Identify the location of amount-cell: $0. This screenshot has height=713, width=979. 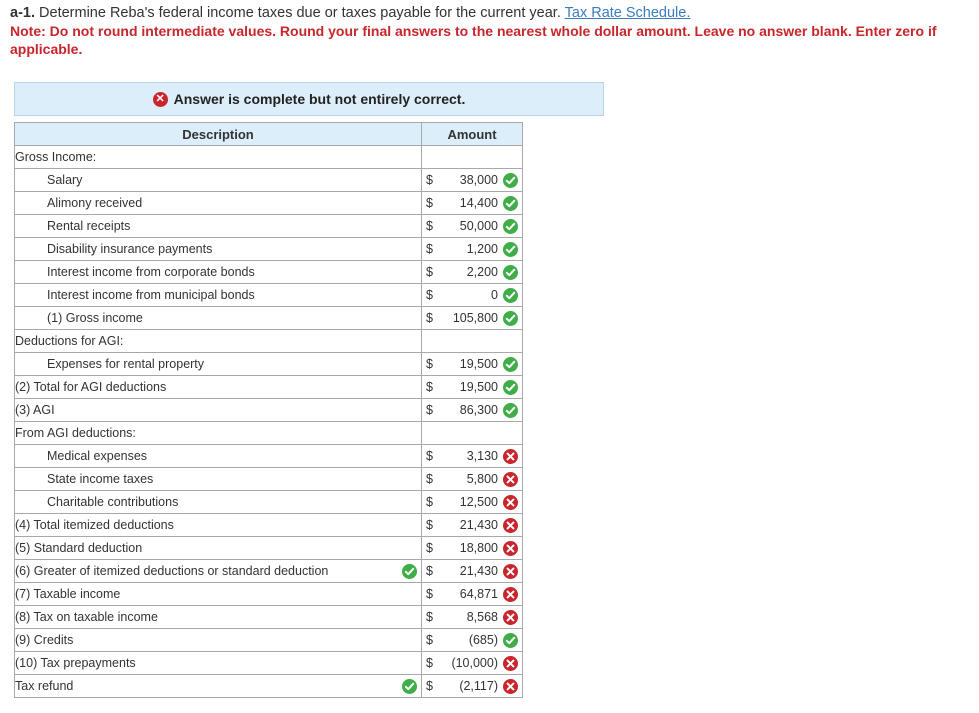
(472, 295).